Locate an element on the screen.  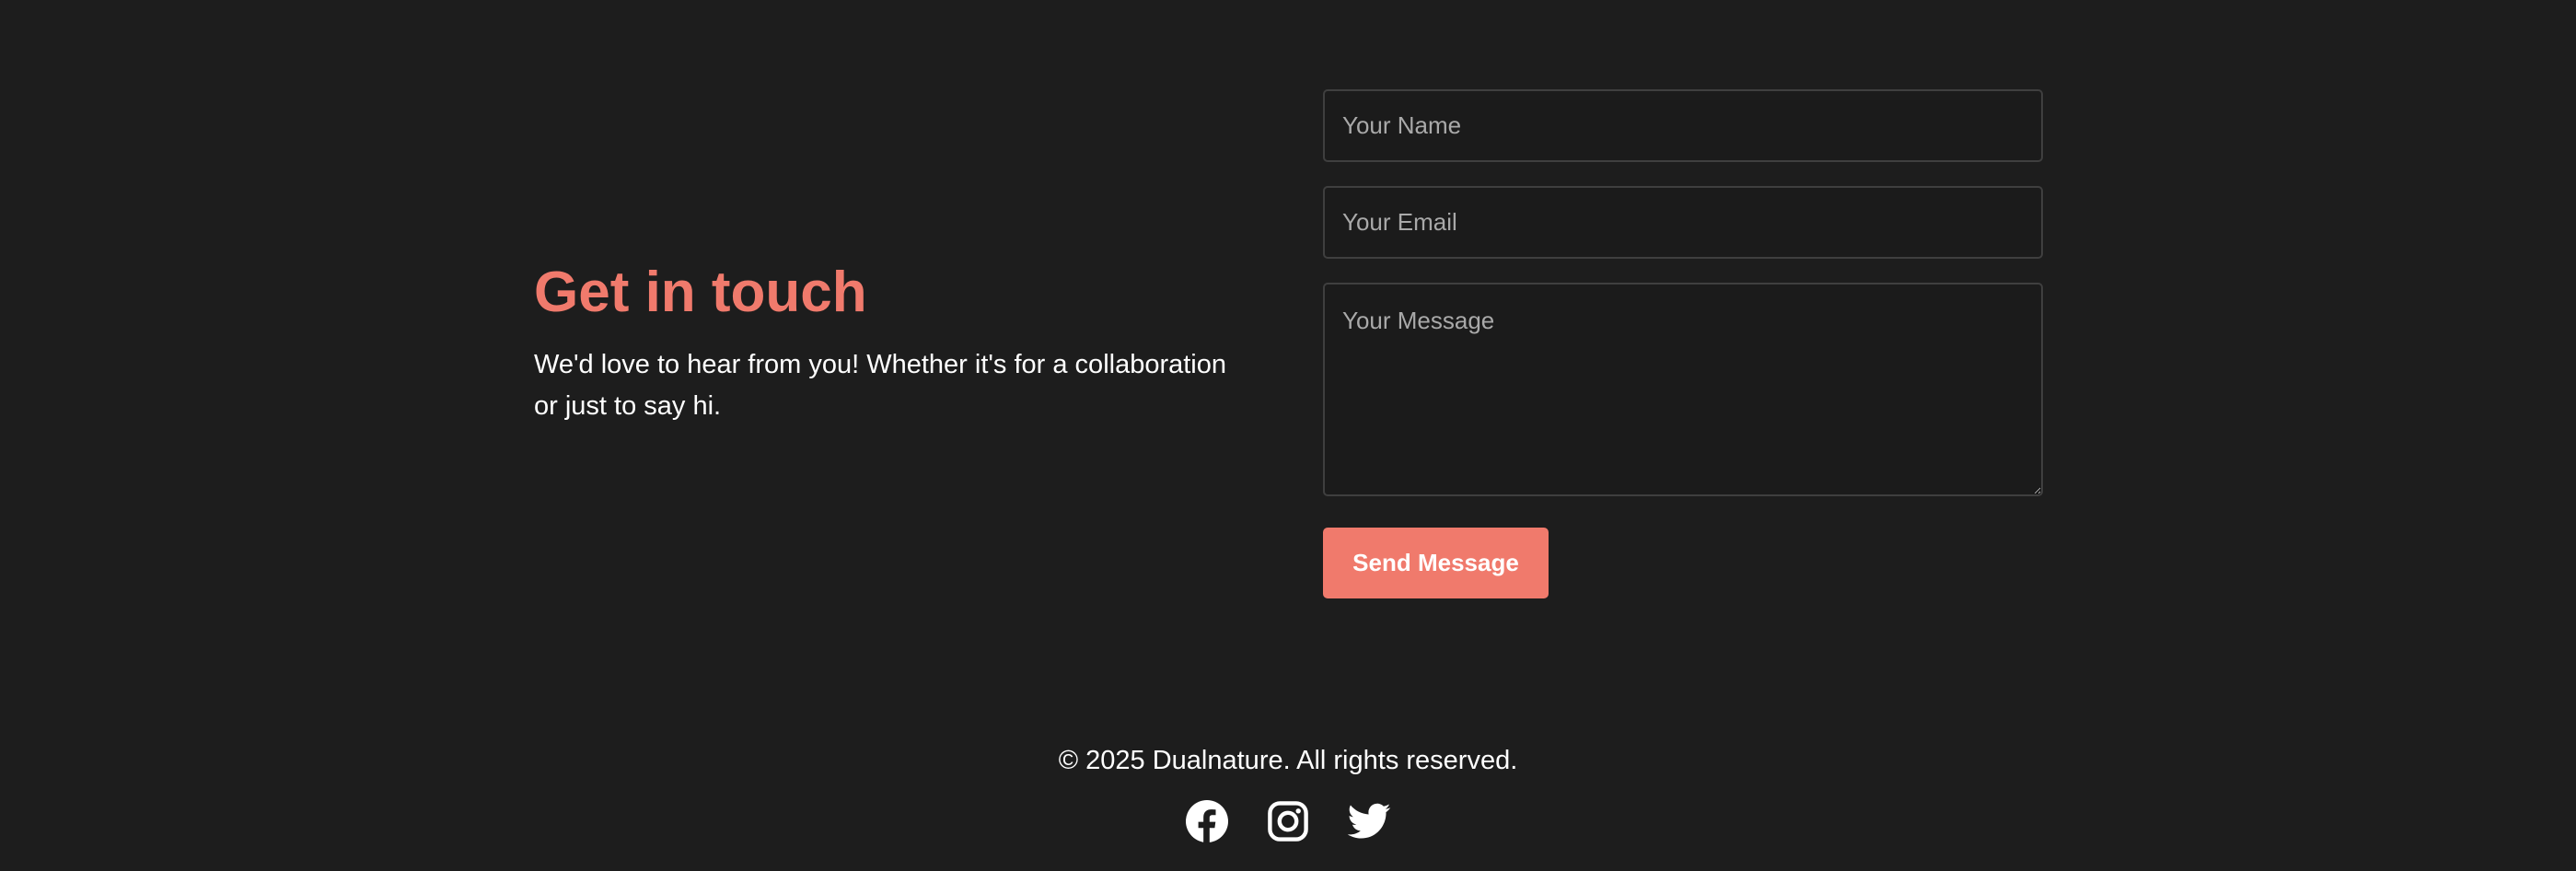
email-input is located at coordinates (1683, 222).